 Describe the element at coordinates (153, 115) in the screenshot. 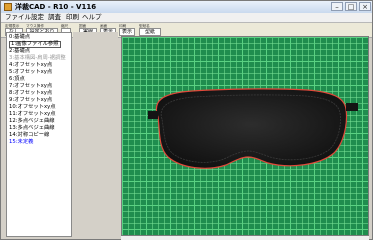

I see `strap-left` at that location.